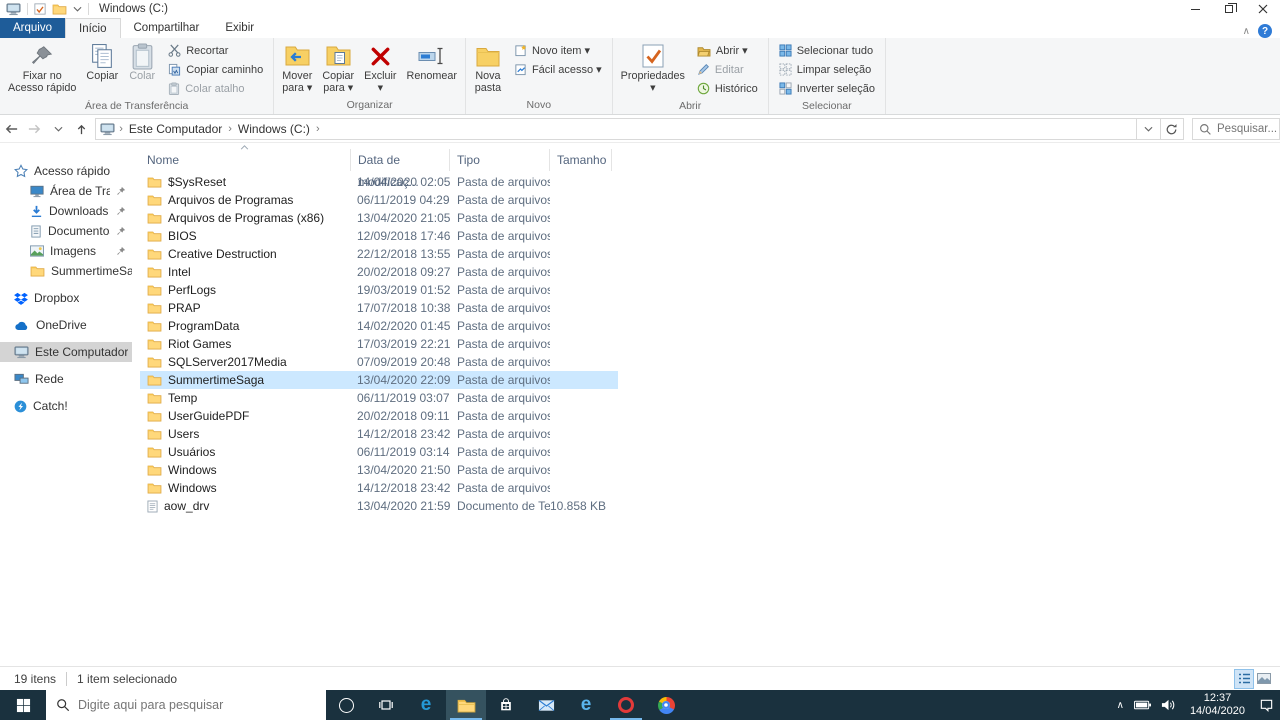 This screenshot has height=720, width=1280. Describe the element at coordinates (66, 298) in the screenshot. I see `sidebar-item-dropbox: Dropbox` at that location.